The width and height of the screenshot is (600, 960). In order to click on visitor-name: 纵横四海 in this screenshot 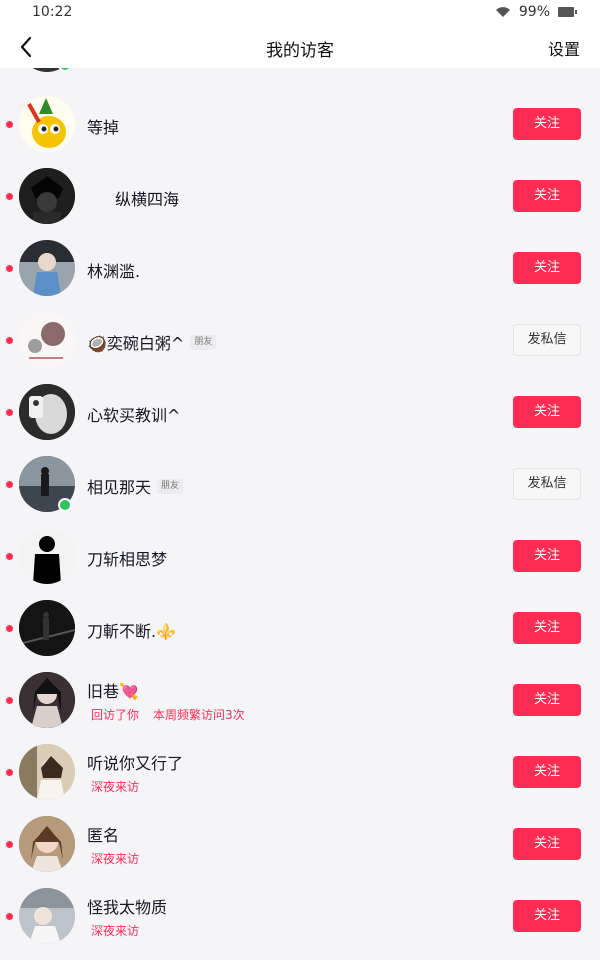, I will do `click(147, 198)`.